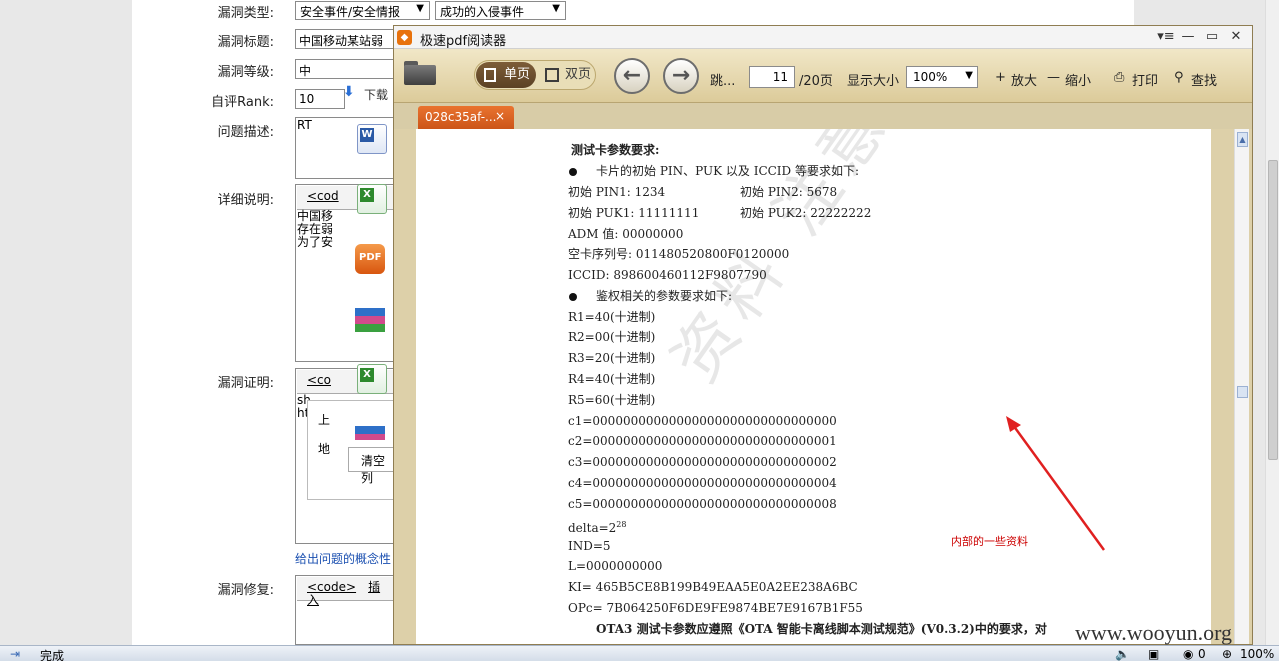 The image size is (1279, 661). What do you see at coordinates (245, 383) in the screenshot?
I see `proof-label: 漏洞证明:` at bounding box center [245, 383].